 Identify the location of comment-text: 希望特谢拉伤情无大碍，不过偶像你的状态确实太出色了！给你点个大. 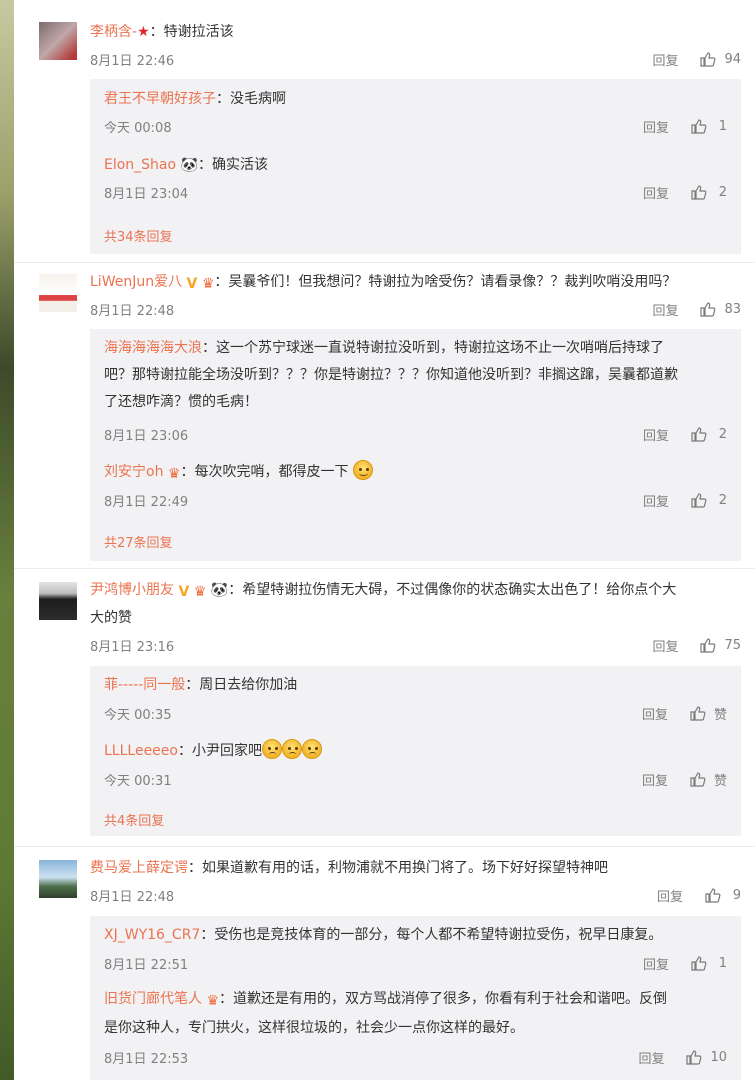
(459, 590).